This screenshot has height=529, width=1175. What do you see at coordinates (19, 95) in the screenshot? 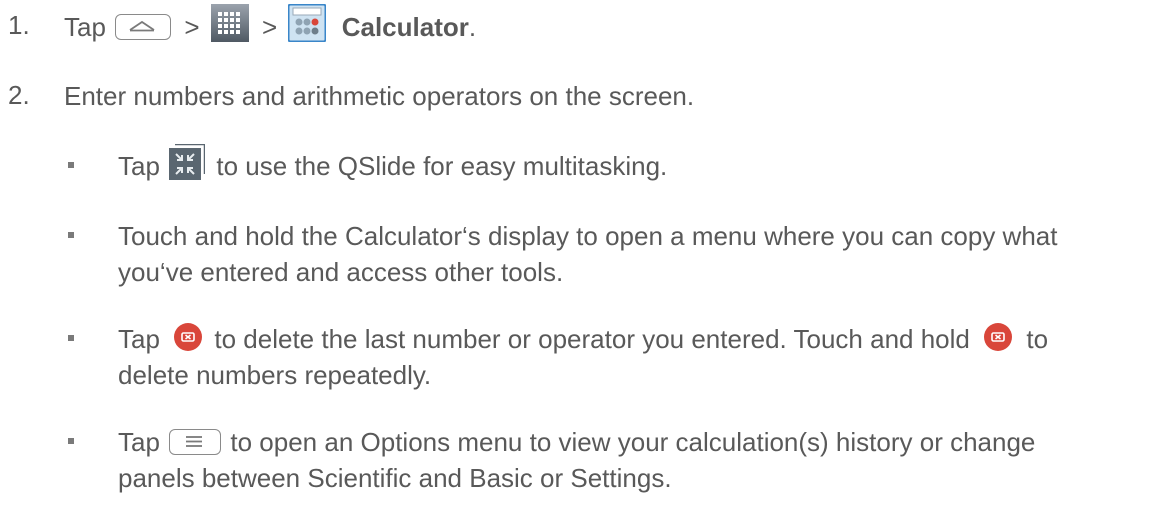
I see `step-2-number: 2.` at bounding box center [19, 95].